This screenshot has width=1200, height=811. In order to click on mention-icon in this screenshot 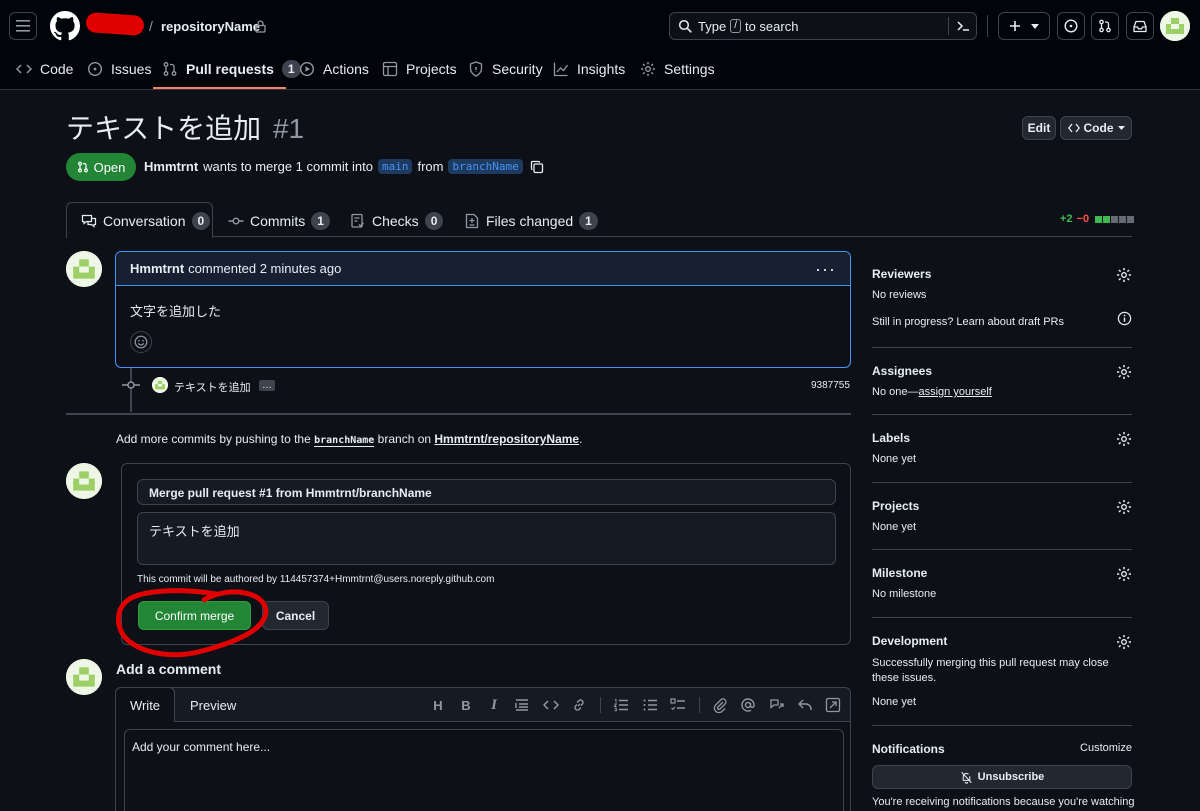, I will do `click(748, 705)`.